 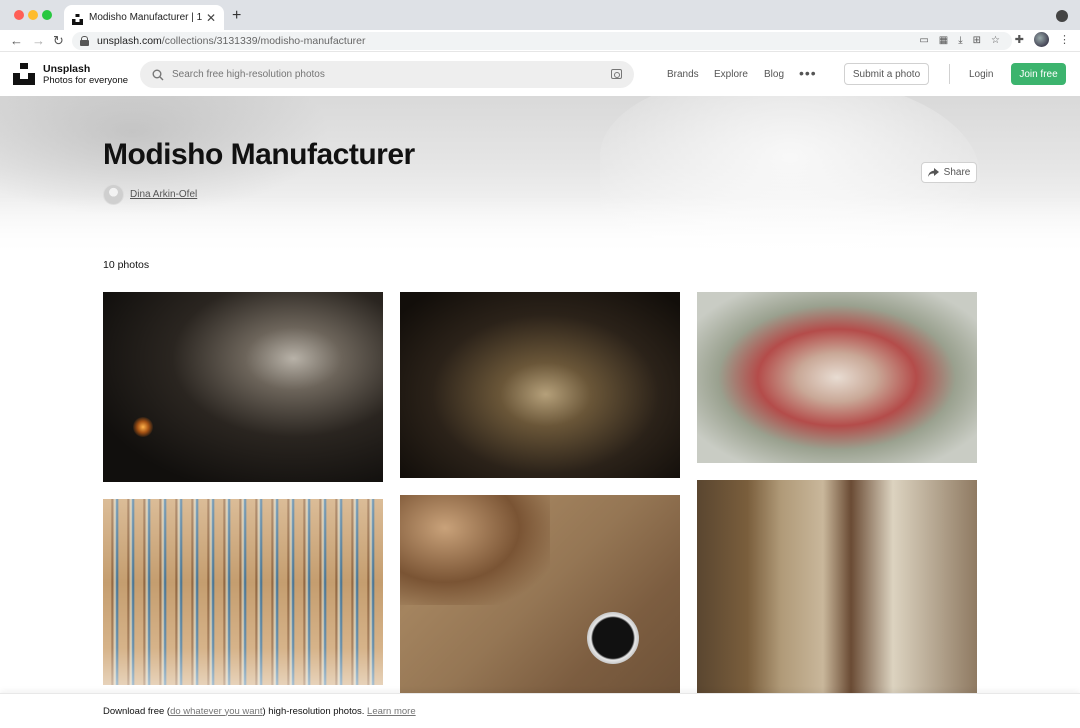 I want to click on window-maximize-icon, so click(x=47, y=15).